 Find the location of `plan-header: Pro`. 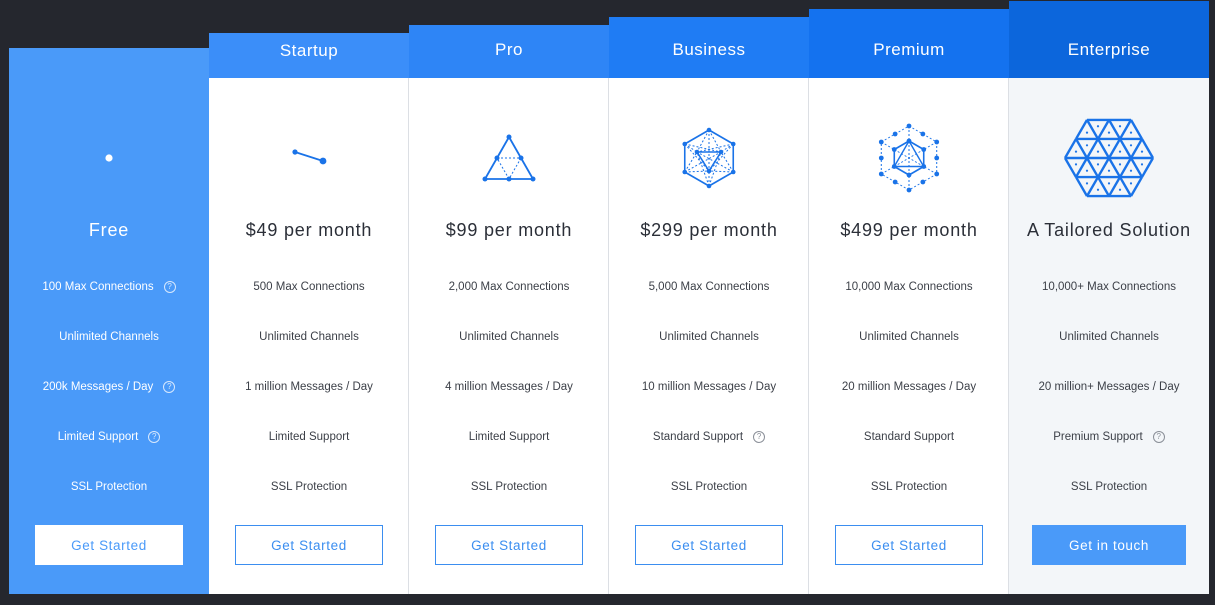

plan-header: Pro is located at coordinates (509, 51).